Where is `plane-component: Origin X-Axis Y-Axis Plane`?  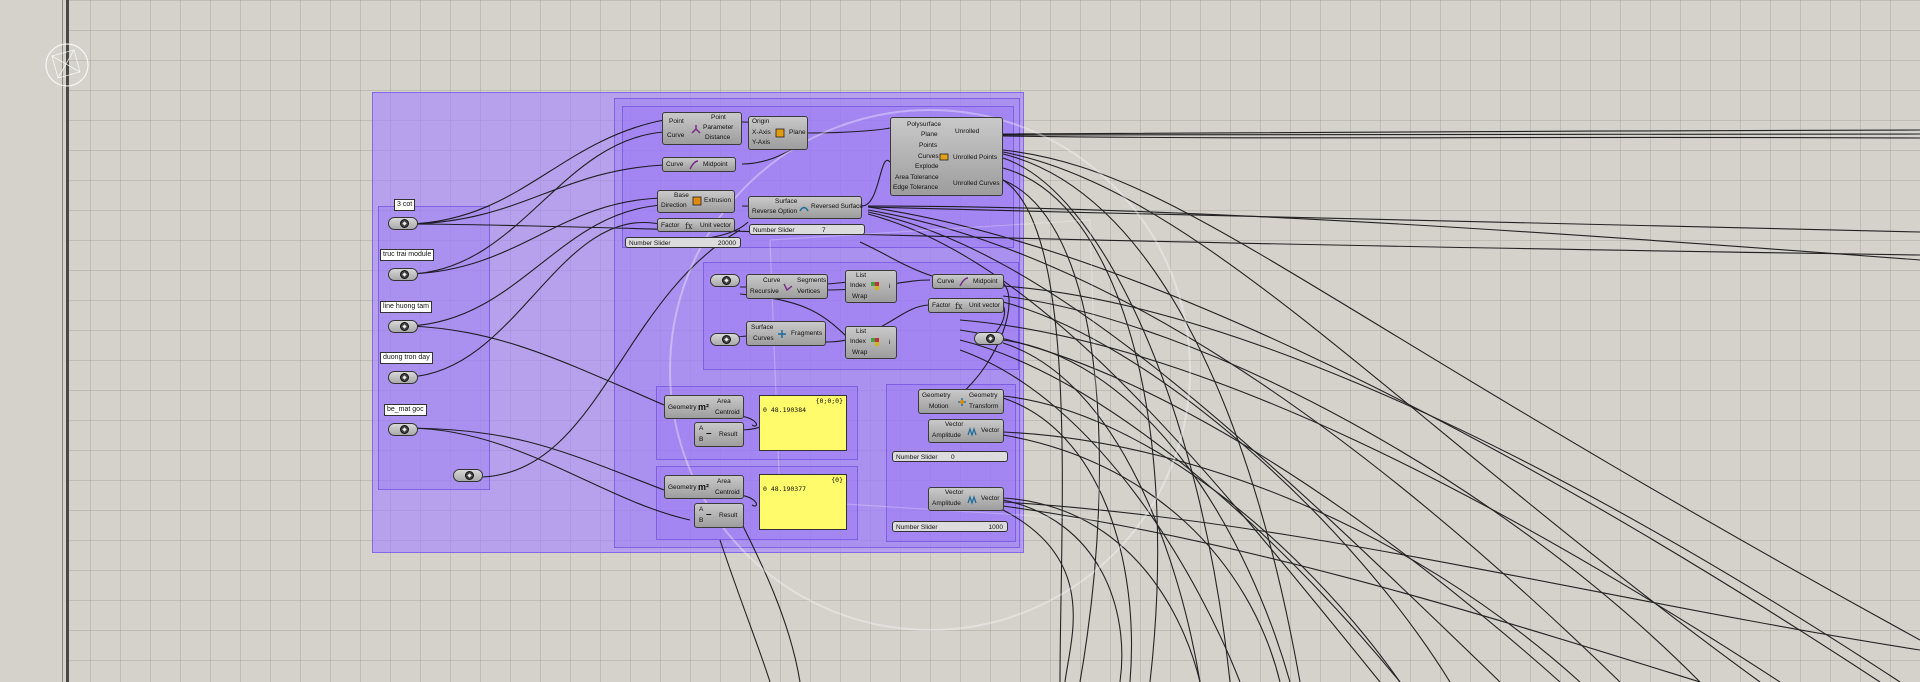 plane-component: Origin X-Axis Y-Axis Plane is located at coordinates (778, 133).